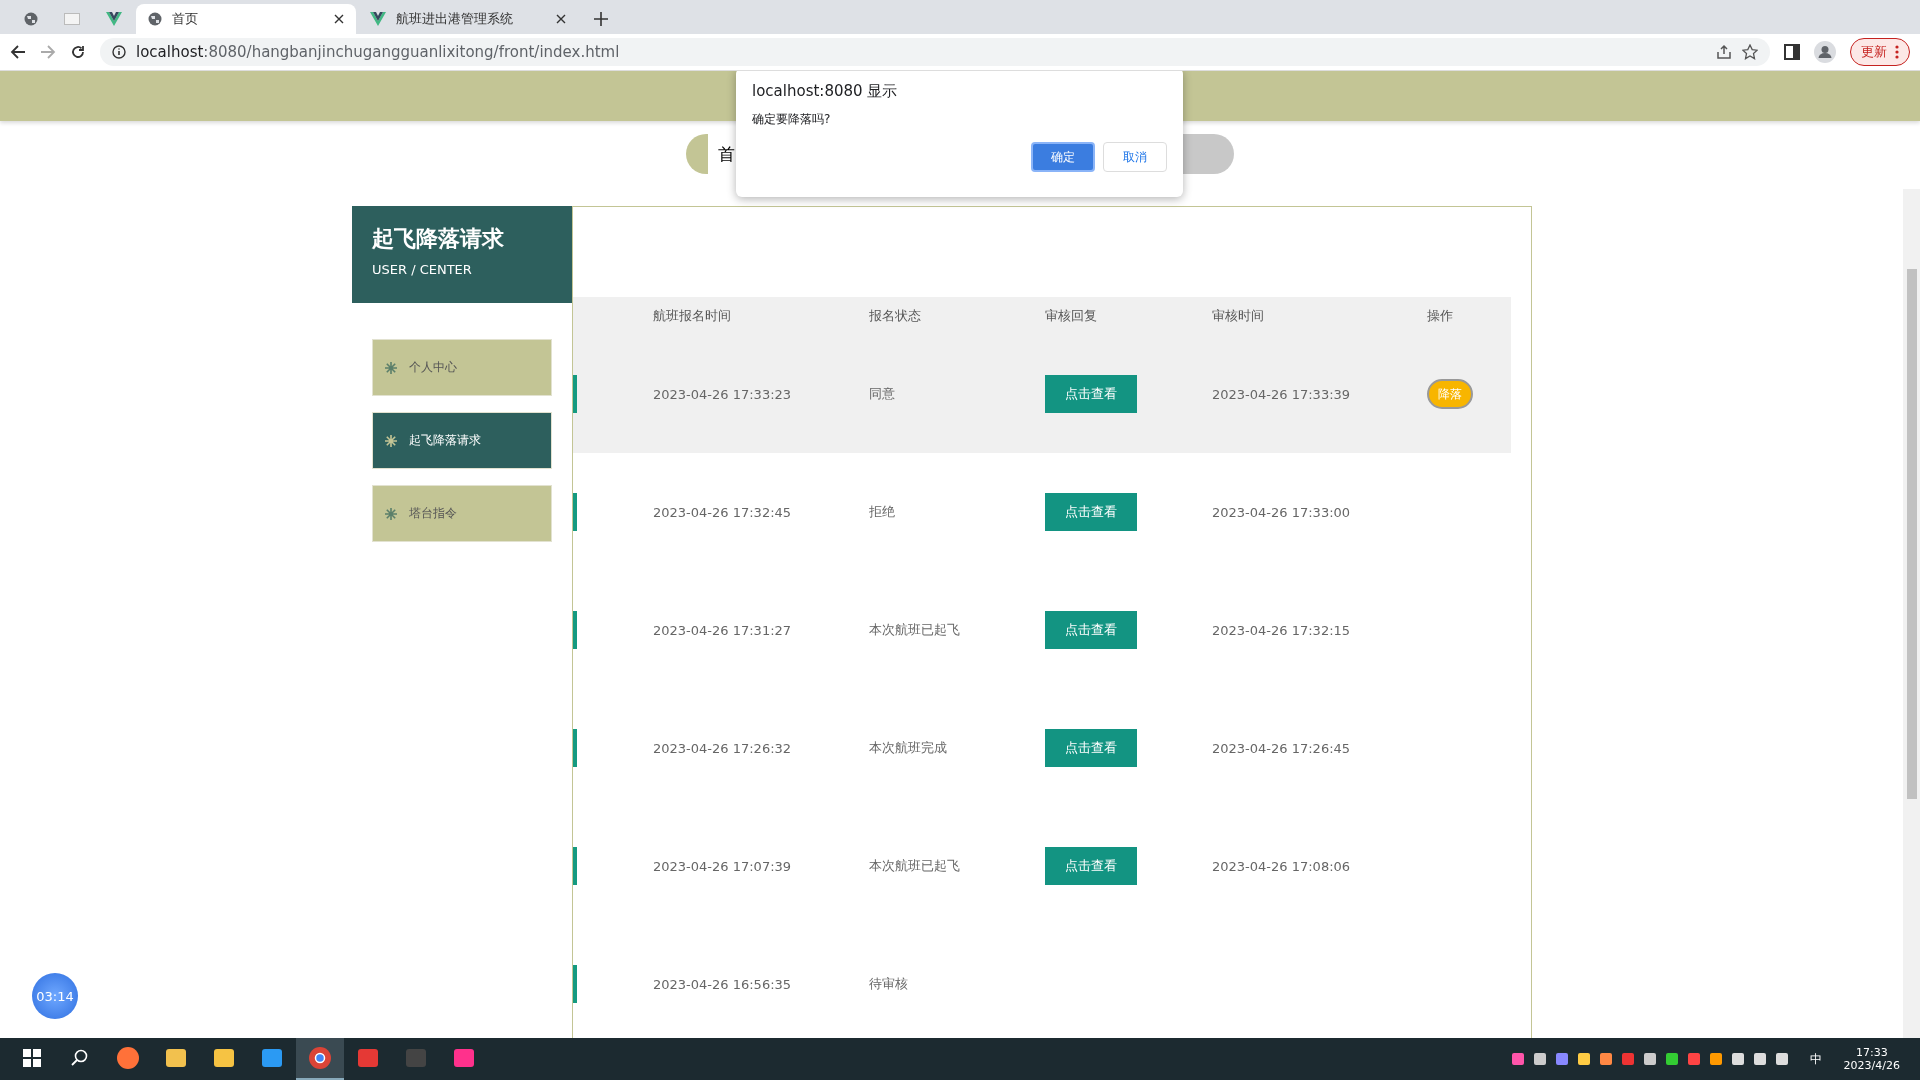 The height and width of the screenshot is (1080, 1920). Describe the element at coordinates (462, 513) in the screenshot. I see `sidebar-item: 塔台指令` at that location.